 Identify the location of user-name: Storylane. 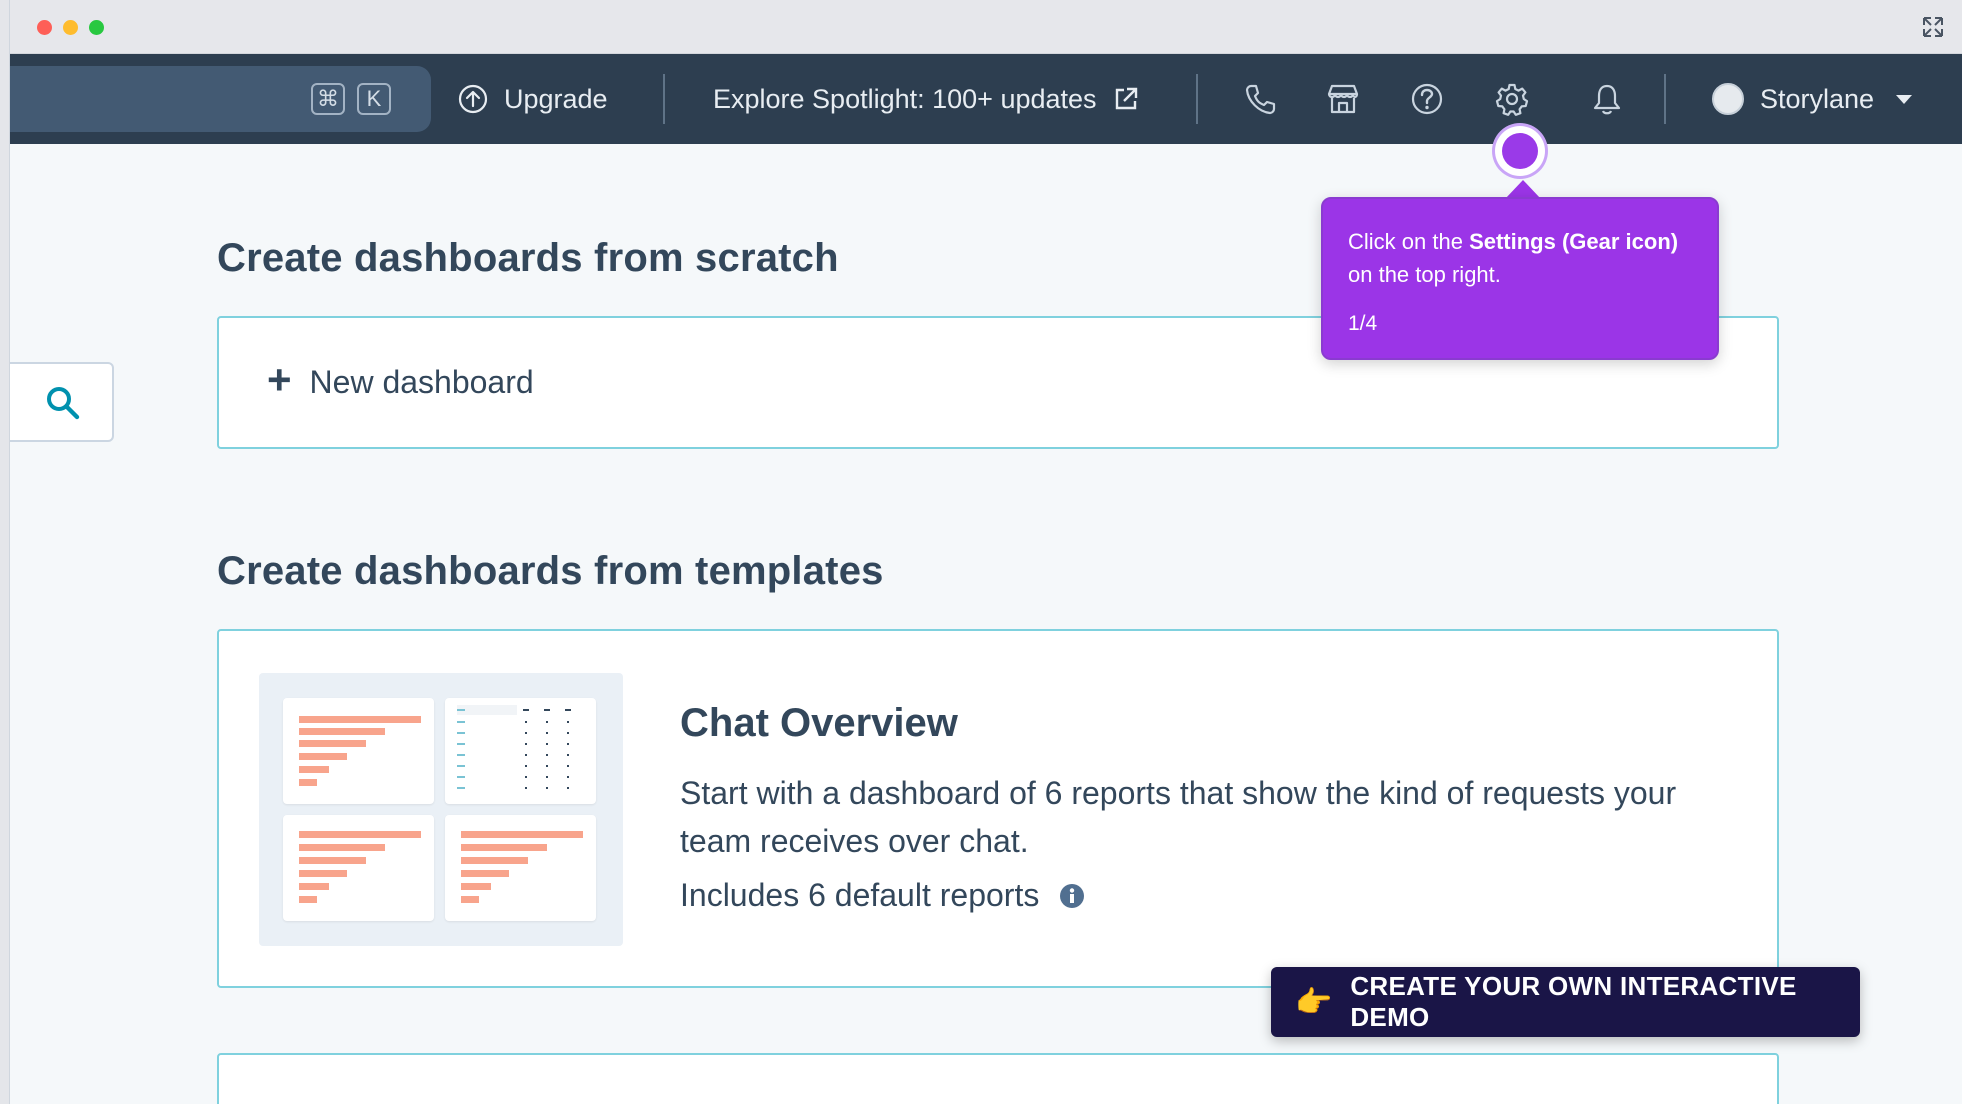
(1817, 98).